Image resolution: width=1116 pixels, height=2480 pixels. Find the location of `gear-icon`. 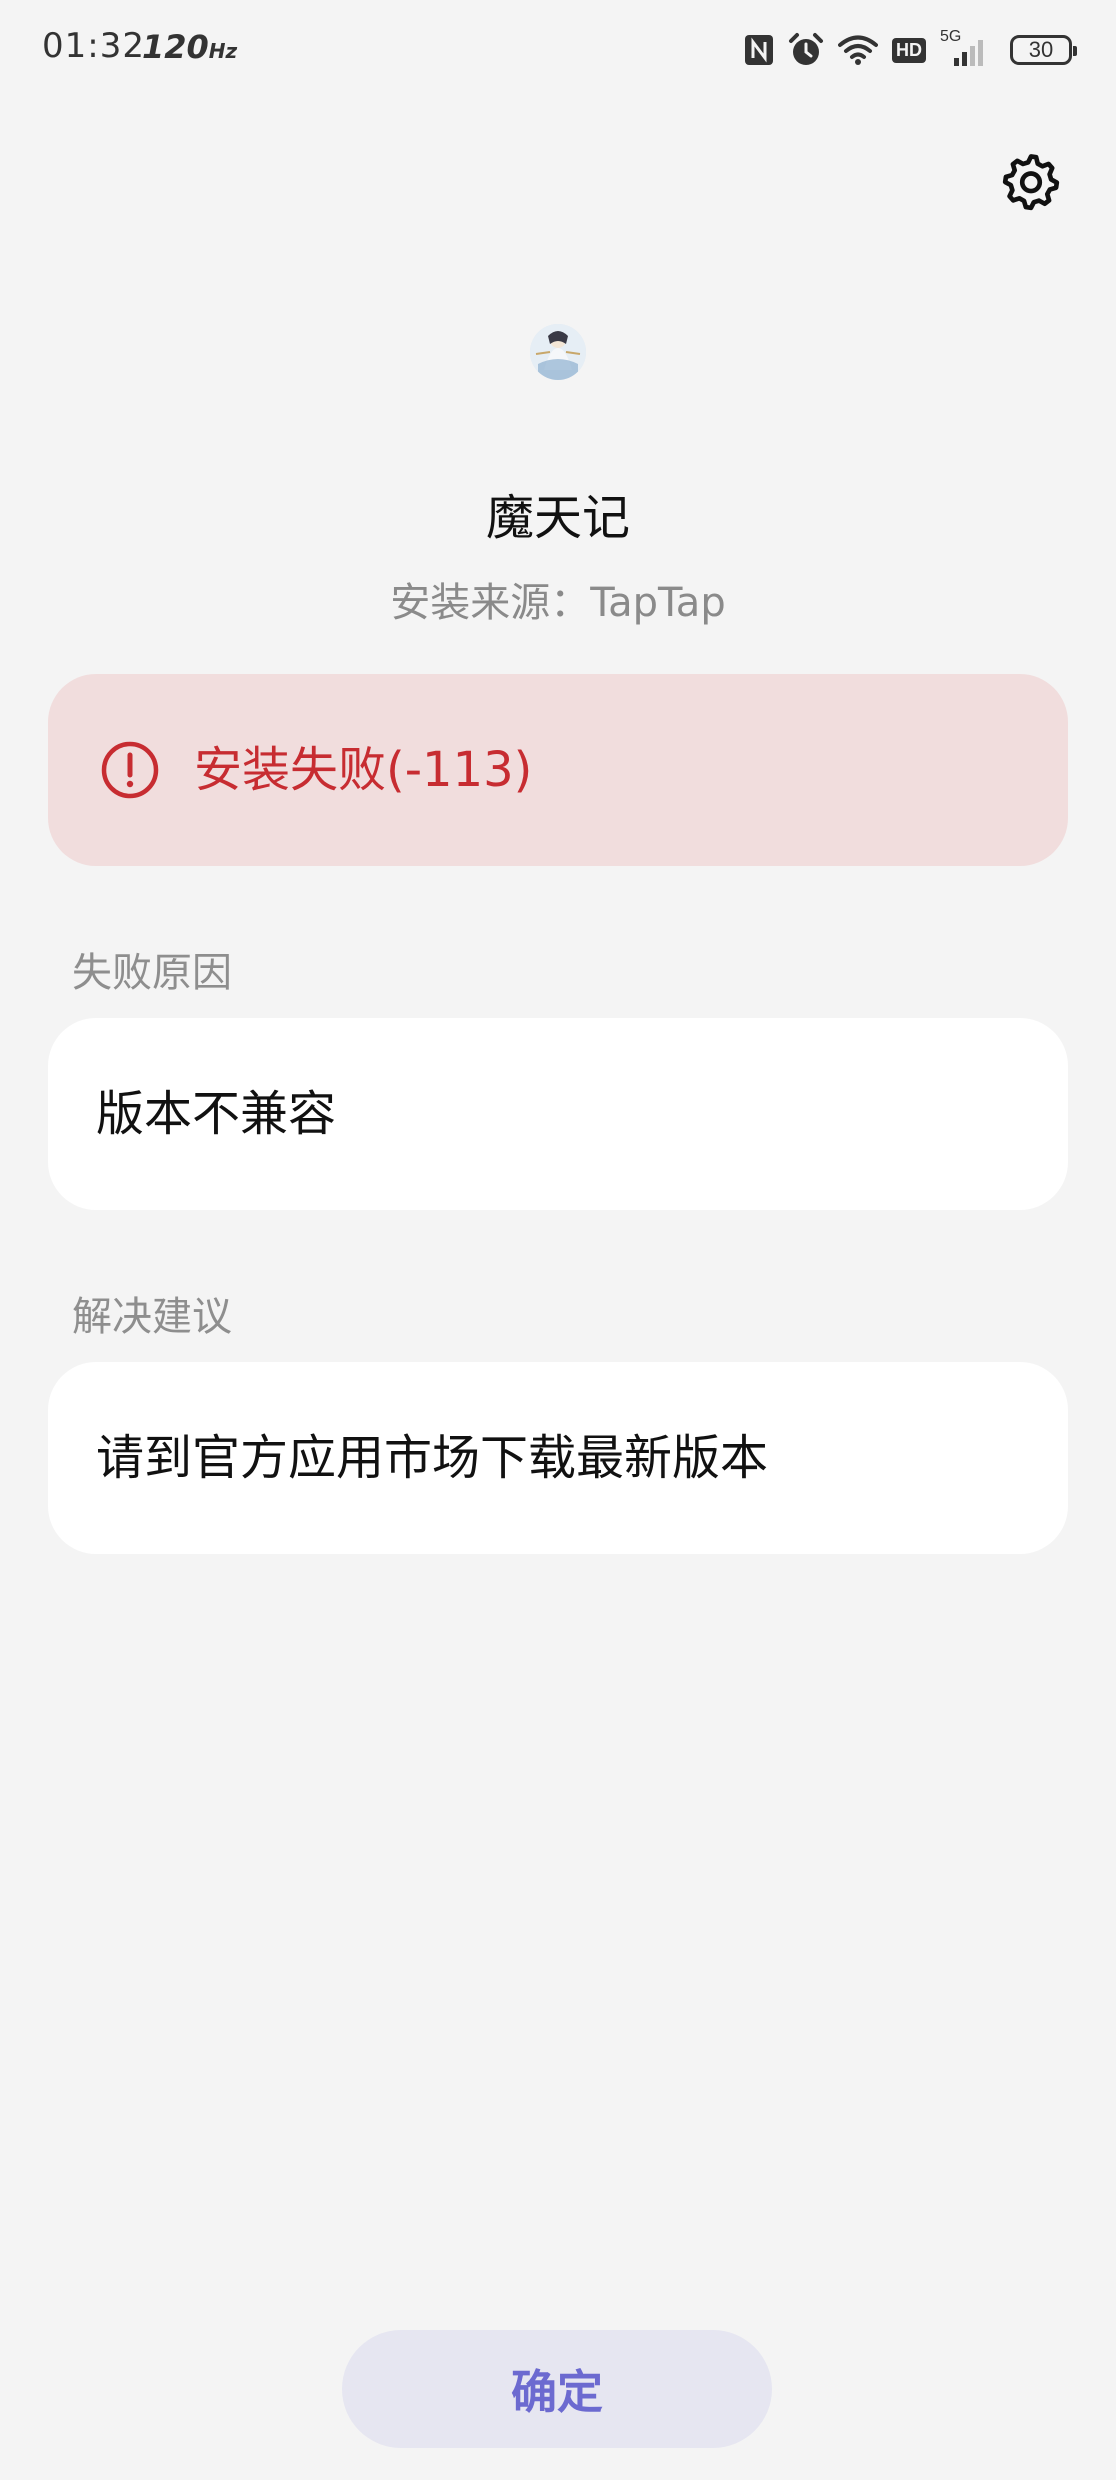

gear-icon is located at coordinates (1031, 183).